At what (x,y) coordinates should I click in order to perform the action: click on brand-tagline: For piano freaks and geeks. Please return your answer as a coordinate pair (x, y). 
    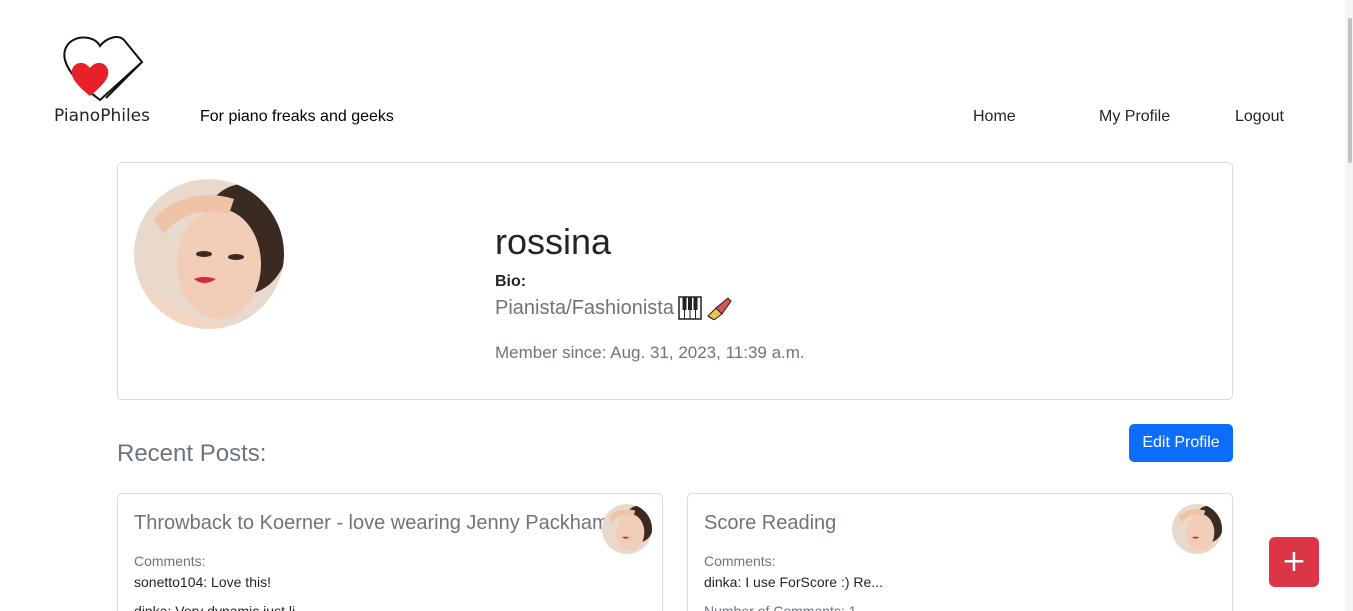
    Looking at the image, I should click on (297, 116).